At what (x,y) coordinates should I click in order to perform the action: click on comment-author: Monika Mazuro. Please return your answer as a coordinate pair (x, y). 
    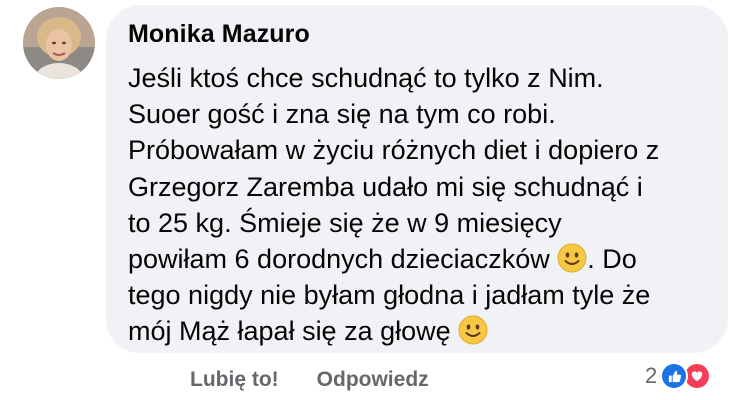
    Looking at the image, I should click on (219, 34).